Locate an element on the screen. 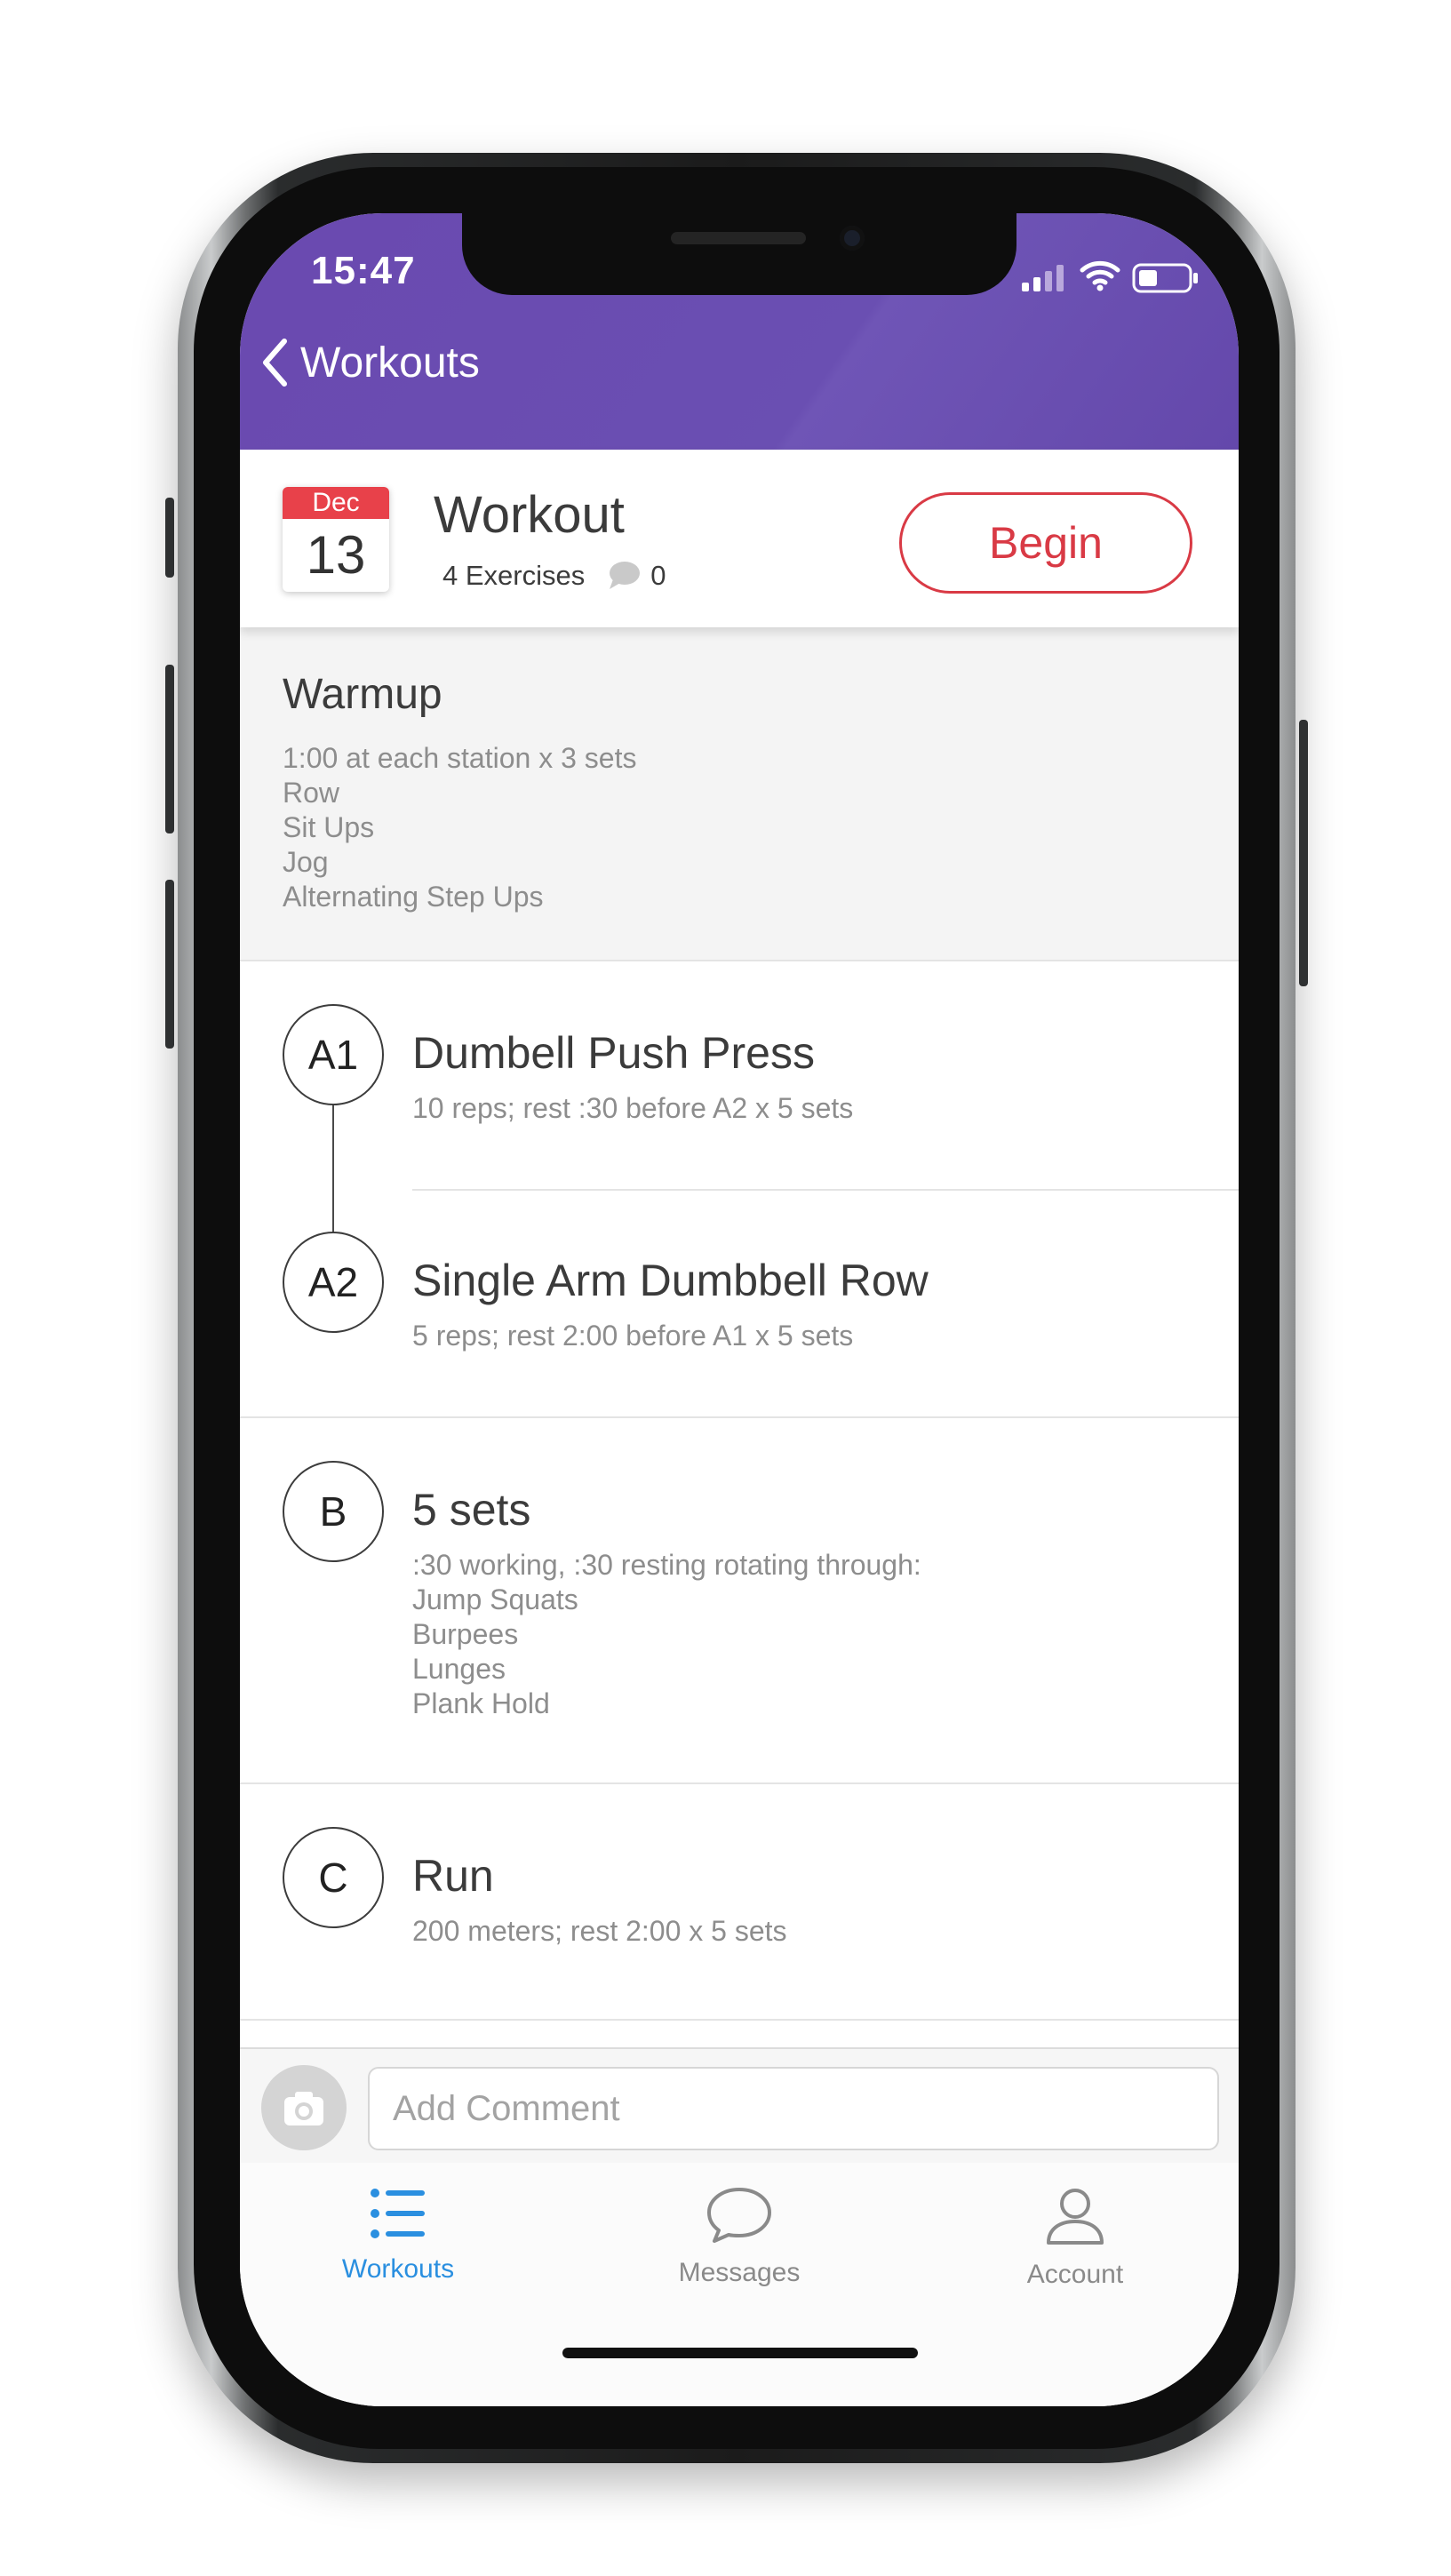 The height and width of the screenshot is (2576, 1451). camera-button is located at coordinates (304, 2107).